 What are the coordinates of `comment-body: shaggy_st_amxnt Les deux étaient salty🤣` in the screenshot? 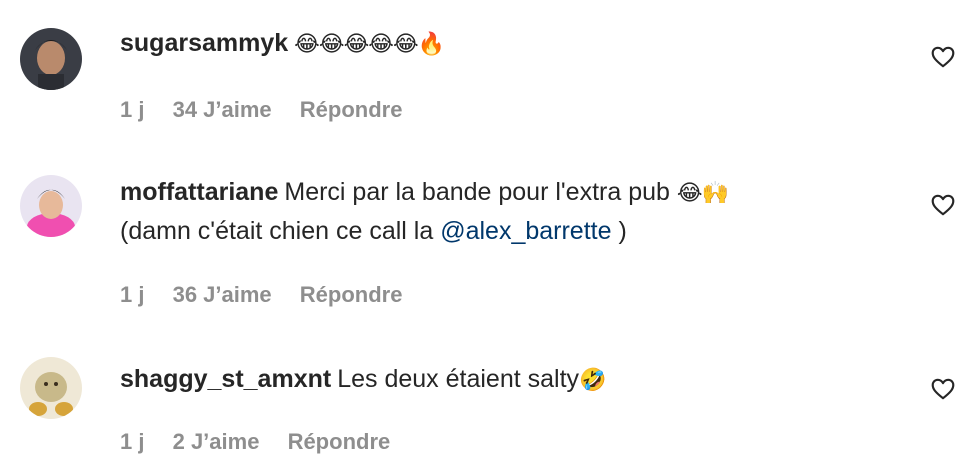 It's located at (514, 379).